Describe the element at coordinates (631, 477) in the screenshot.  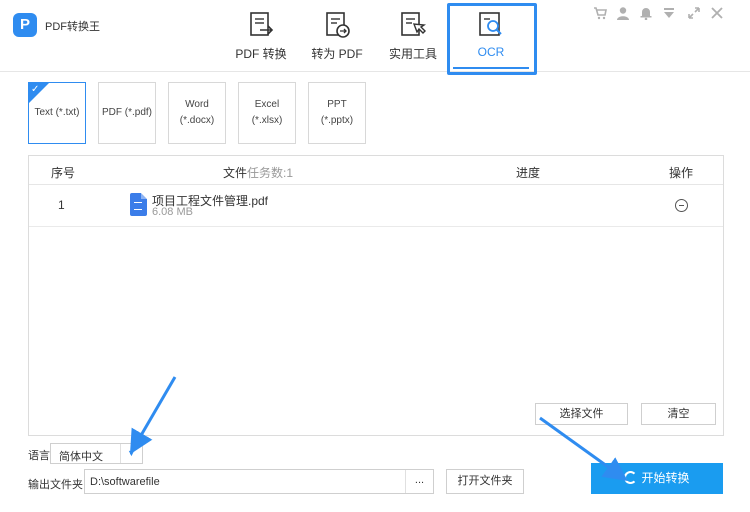
I see `refresh-icon` at that location.